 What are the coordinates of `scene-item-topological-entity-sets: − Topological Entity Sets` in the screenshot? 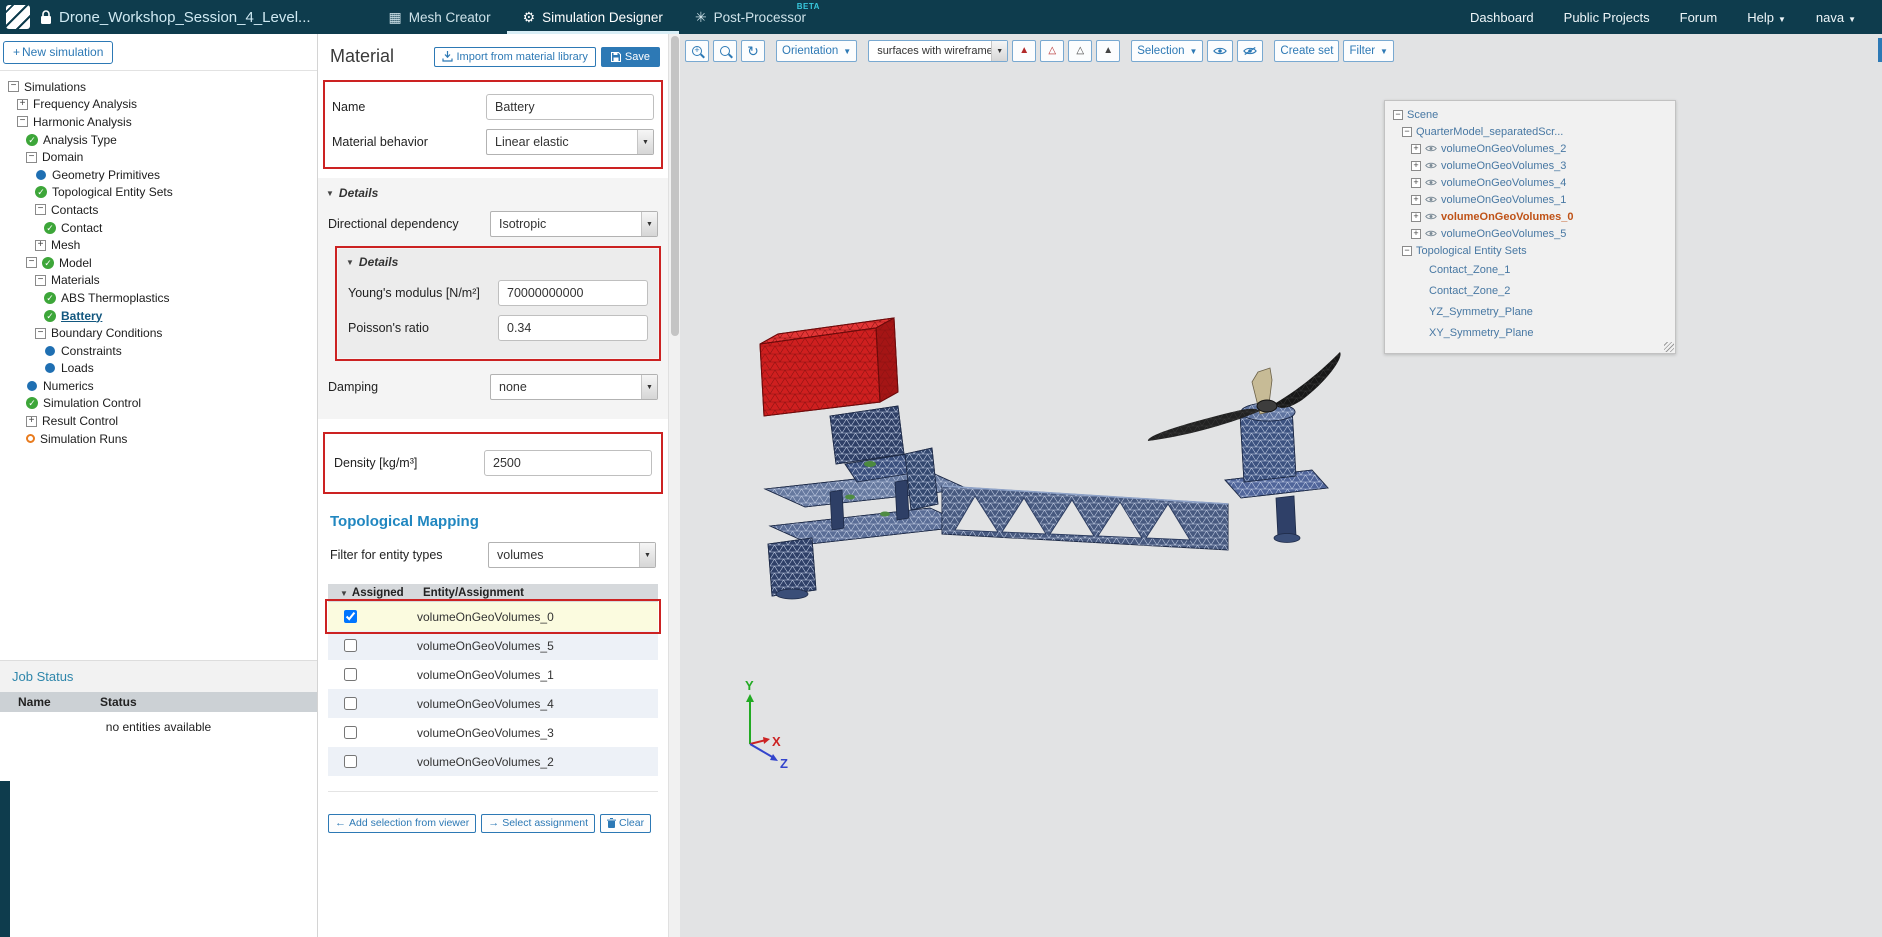 It's located at (1530, 250).